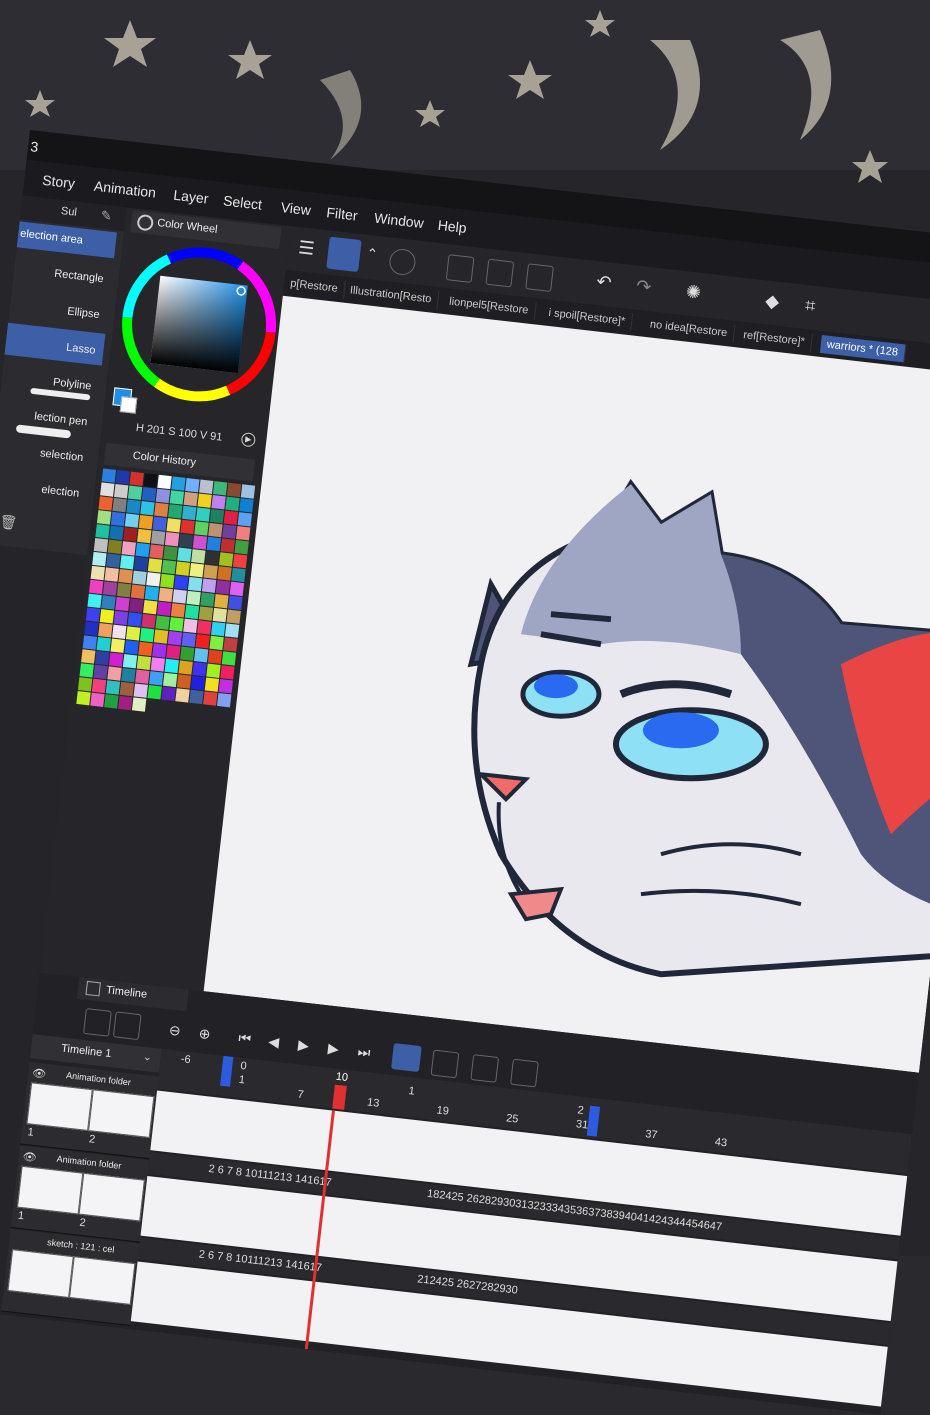 This screenshot has height=1415, width=930. Describe the element at coordinates (191, 197) in the screenshot. I see `menu-item-layer: Layer` at that location.